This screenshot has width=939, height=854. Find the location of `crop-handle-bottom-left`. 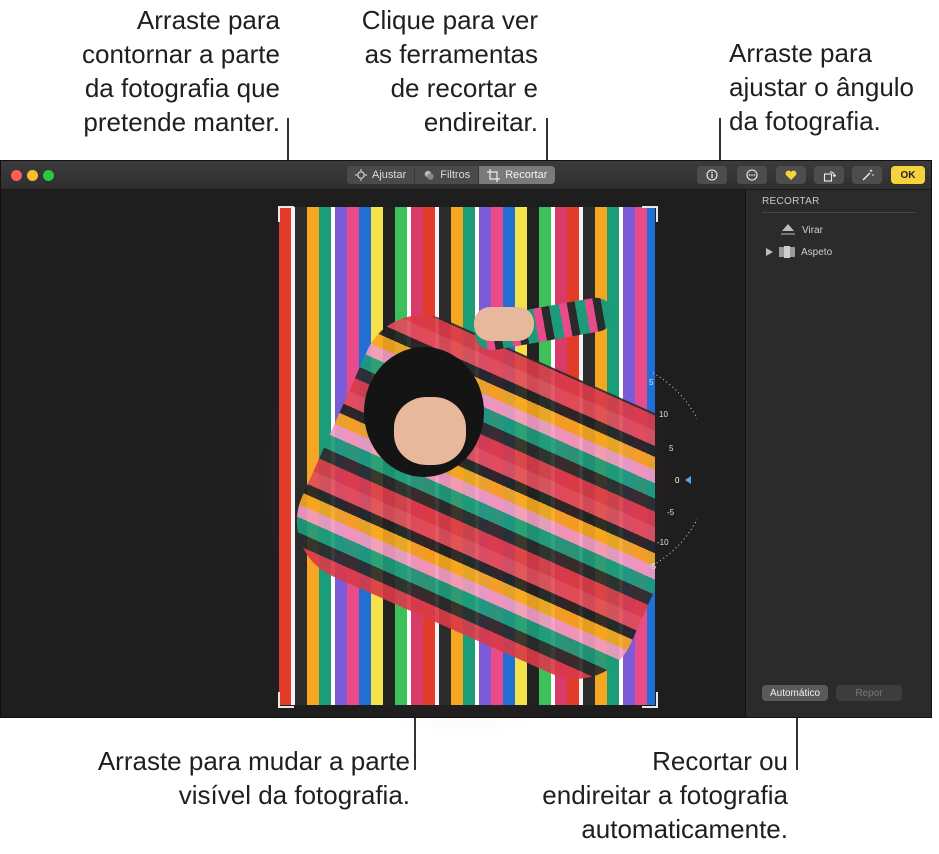

crop-handle-bottom-left is located at coordinates (286, 700).